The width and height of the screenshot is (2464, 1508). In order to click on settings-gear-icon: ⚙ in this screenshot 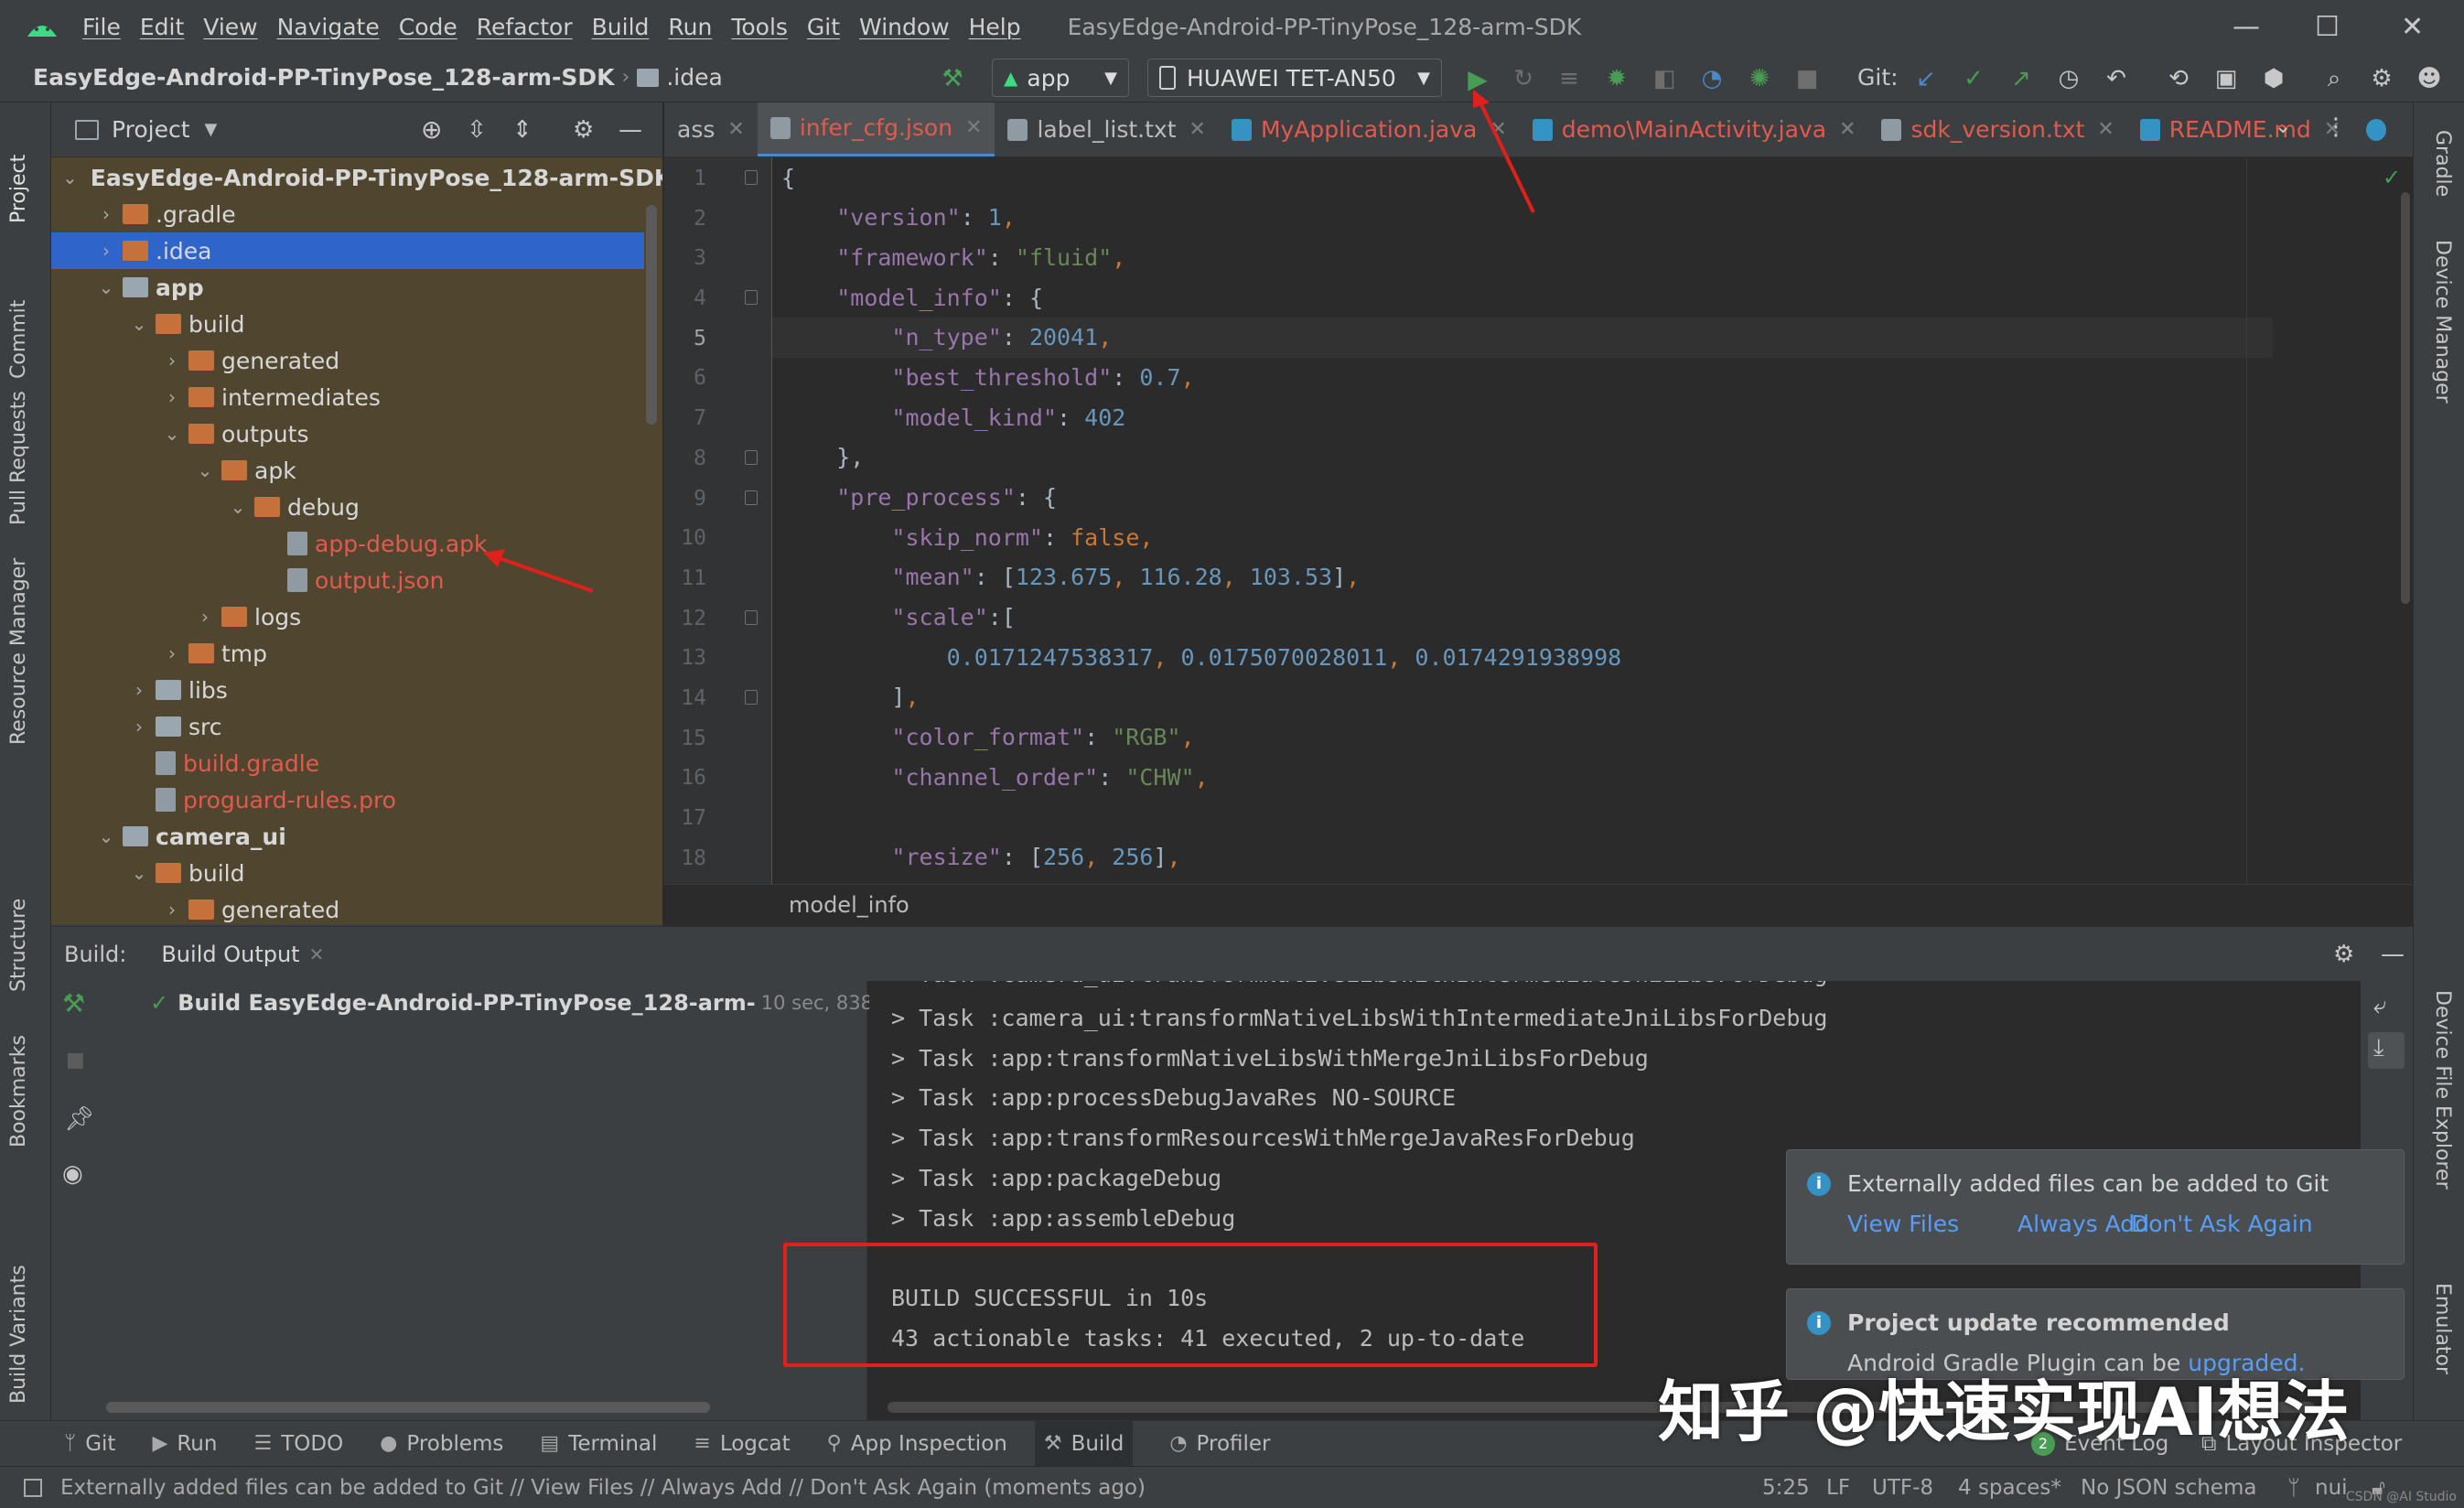, I will do `click(2382, 78)`.